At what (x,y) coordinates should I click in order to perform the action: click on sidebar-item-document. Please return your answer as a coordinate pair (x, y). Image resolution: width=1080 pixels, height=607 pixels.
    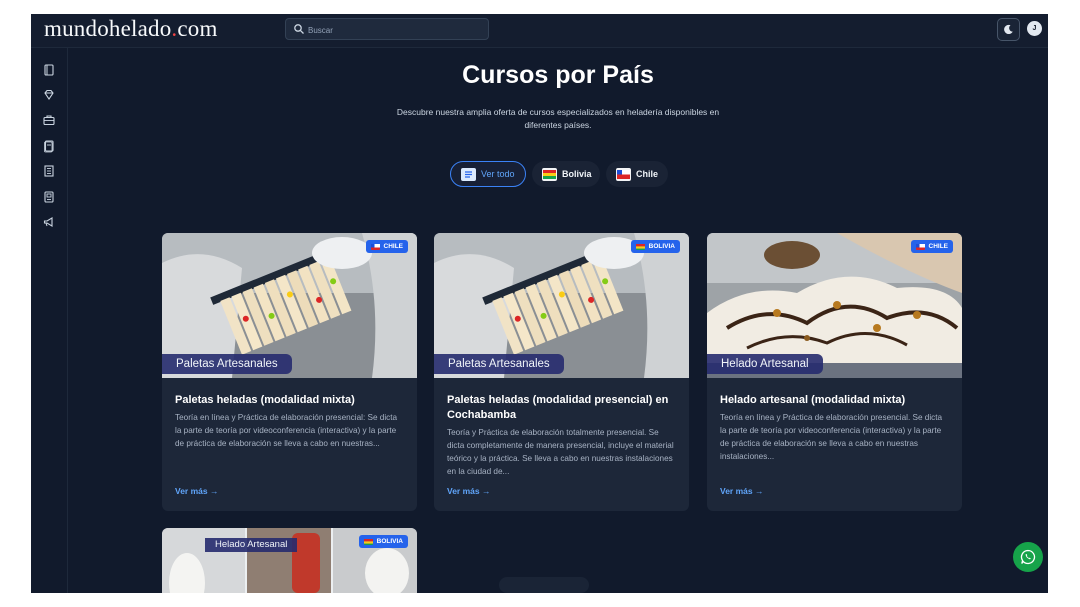
    Looking at the image, I should click on (49, 146).